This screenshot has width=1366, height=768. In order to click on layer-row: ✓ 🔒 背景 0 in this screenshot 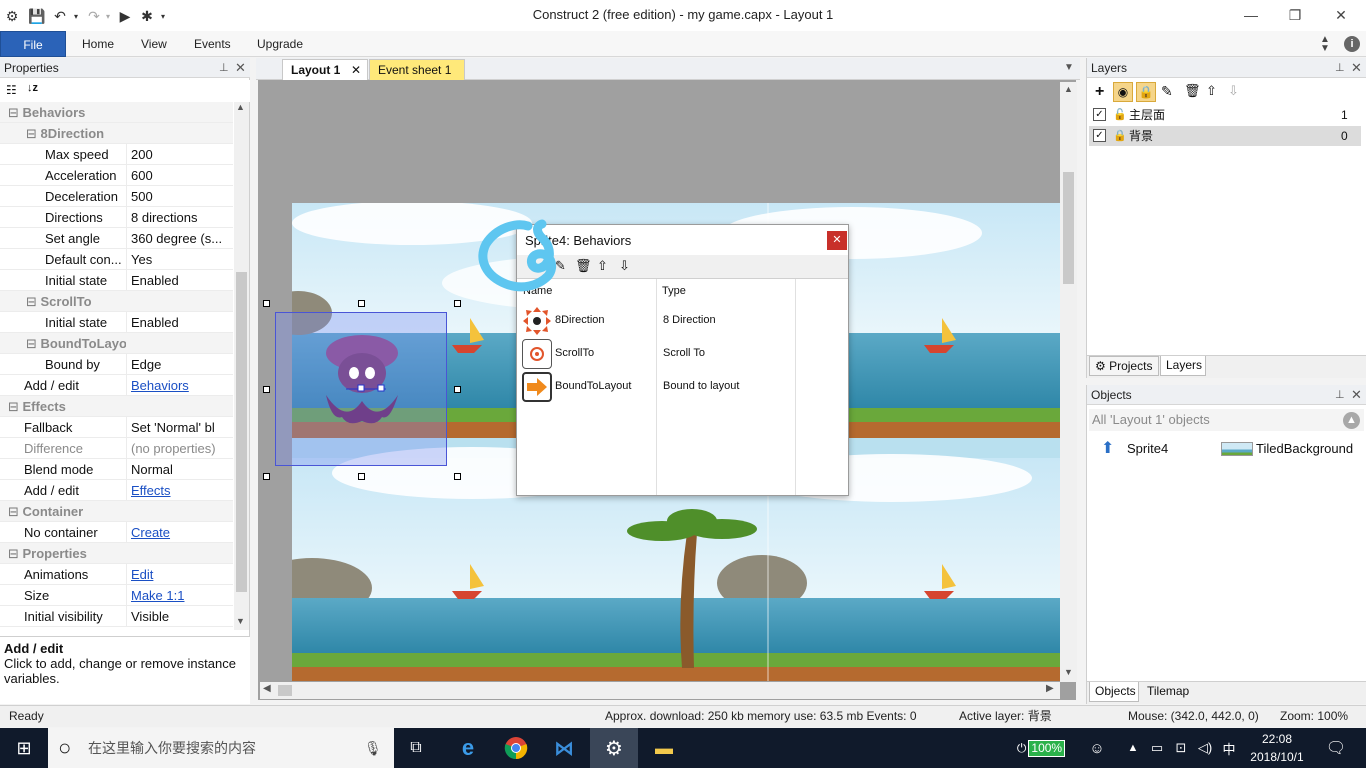, I will do `click(1225, 136)`.